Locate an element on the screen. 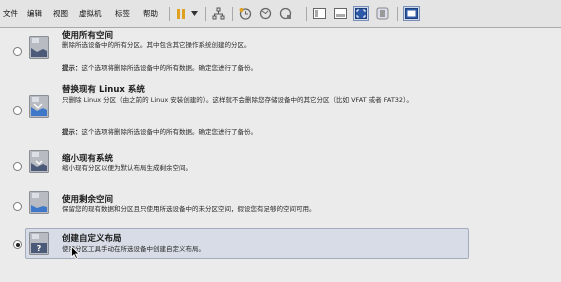 This screenshot has height=282, width=561. dropdown-icon is located at coordinates (194, 13).